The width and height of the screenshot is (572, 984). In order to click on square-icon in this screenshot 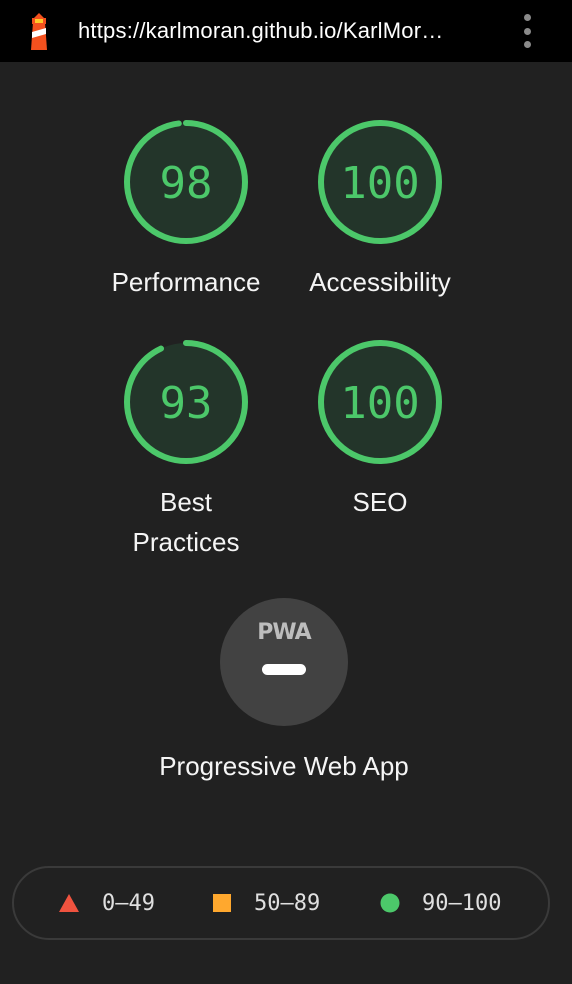, I will do `click(222, 903)`.